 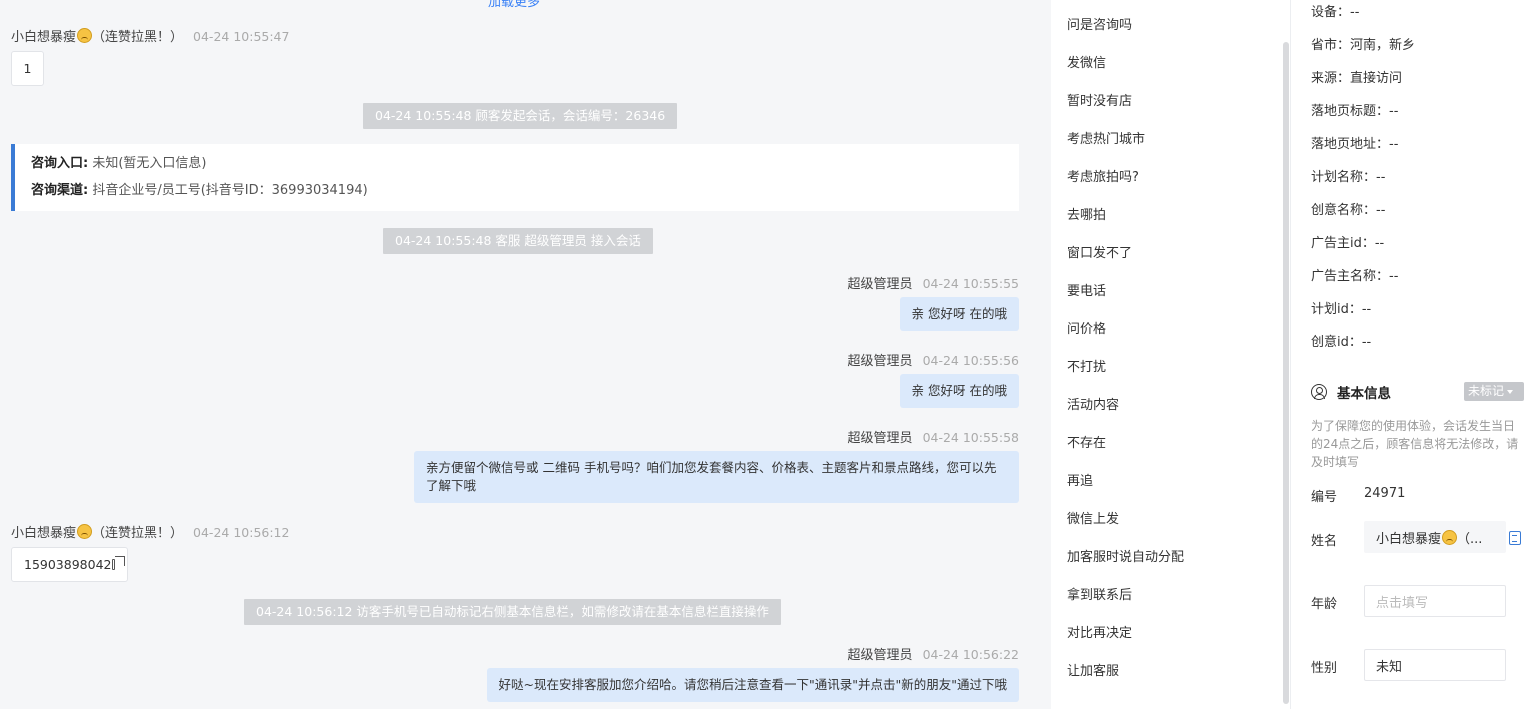 I want to click on load-more-link: 加载更多, so click(x=514, y=5).